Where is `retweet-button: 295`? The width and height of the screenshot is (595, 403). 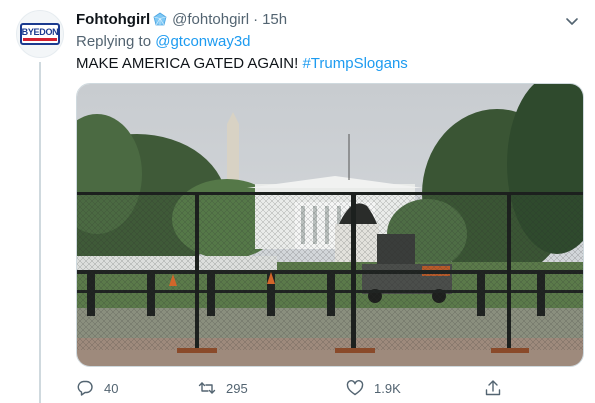
retweet-button: 295 is located at coordinates (223, 388).